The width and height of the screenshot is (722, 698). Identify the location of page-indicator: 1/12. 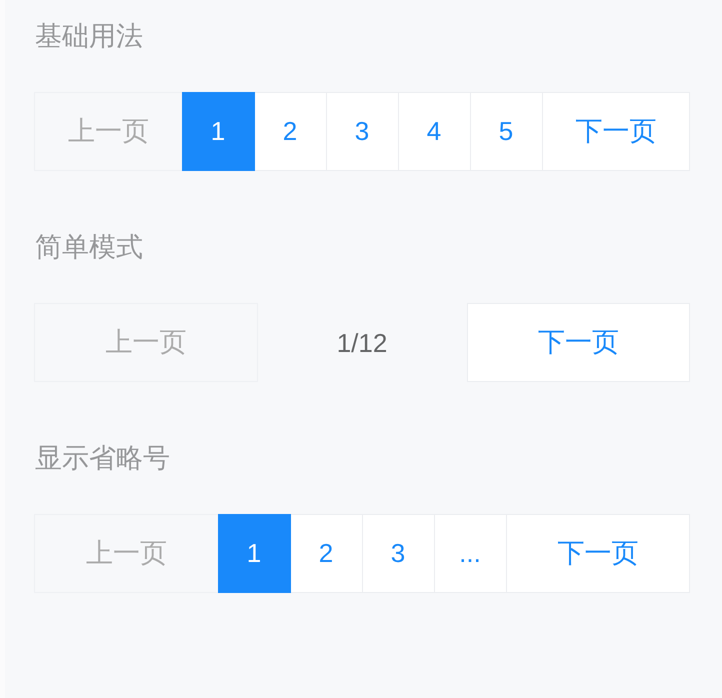
(362, 342).